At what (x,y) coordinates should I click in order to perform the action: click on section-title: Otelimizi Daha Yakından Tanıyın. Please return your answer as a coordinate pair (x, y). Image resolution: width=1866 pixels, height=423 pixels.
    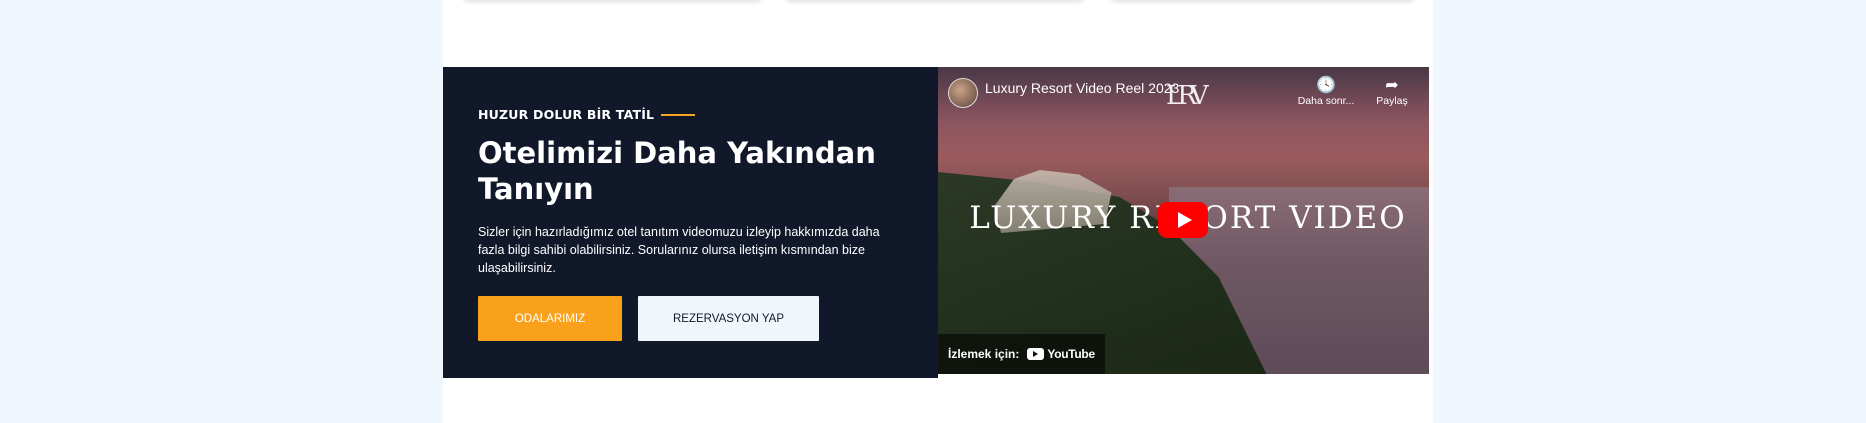
    Looking at the image, I should click on (677, 171).